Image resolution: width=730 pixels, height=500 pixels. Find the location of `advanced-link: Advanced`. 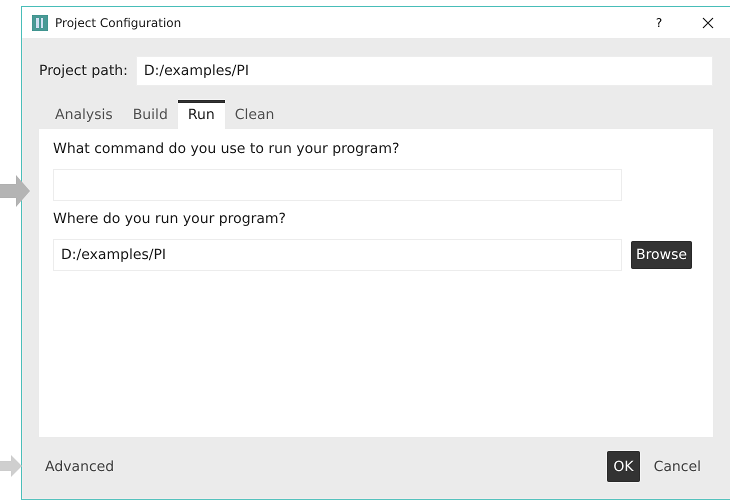

advanced-link: Advanced is located at coordinates (322, 466).